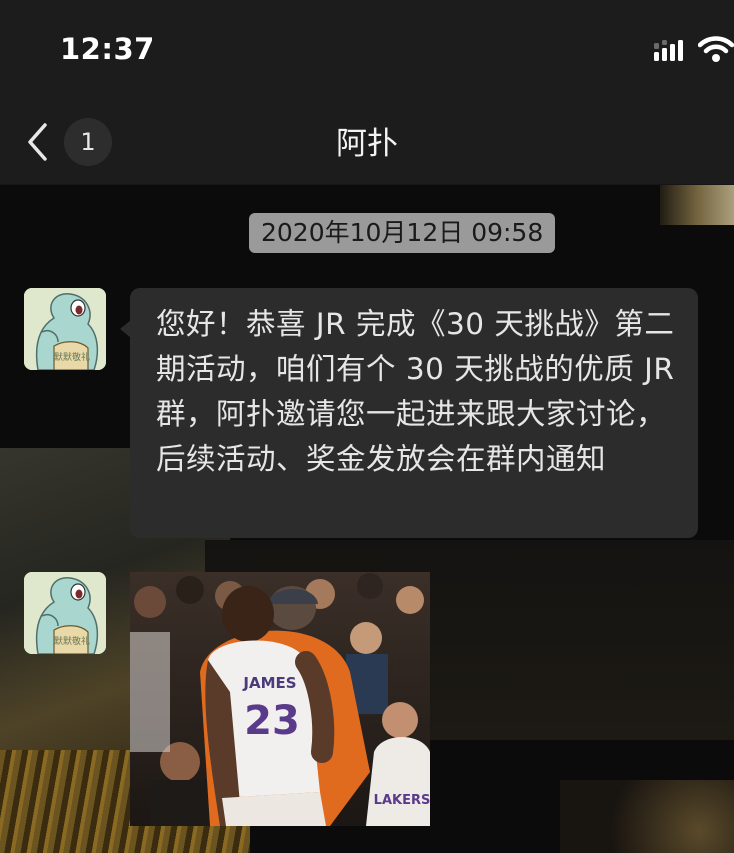 The image size is (734, 853). I want to click on basketball-photo: JAMES 23 LAKERS, so click(280, 699).